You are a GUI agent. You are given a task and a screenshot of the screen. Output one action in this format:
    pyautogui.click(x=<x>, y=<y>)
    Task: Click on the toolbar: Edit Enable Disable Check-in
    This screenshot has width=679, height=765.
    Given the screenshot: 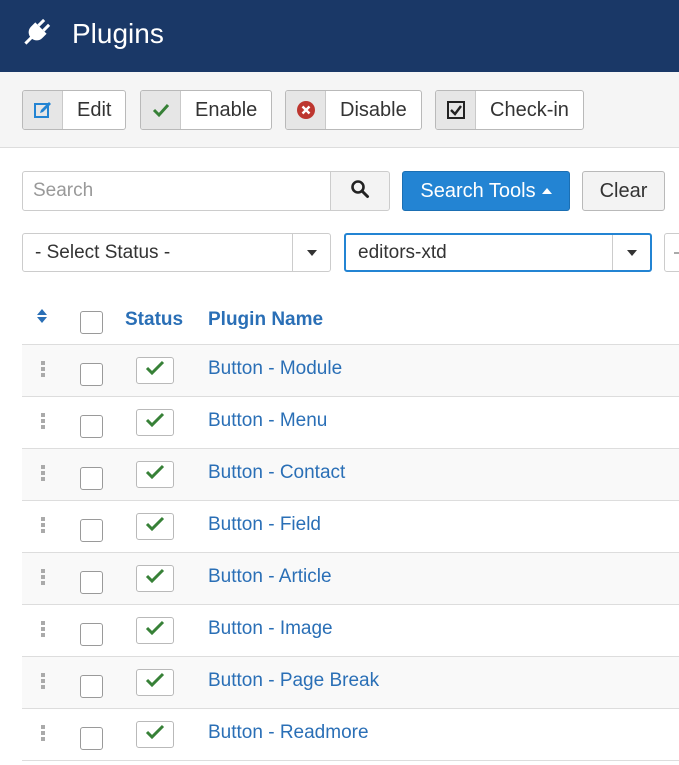 What is the action you would take?
    pyautogui.click(x=339, y=110)
    